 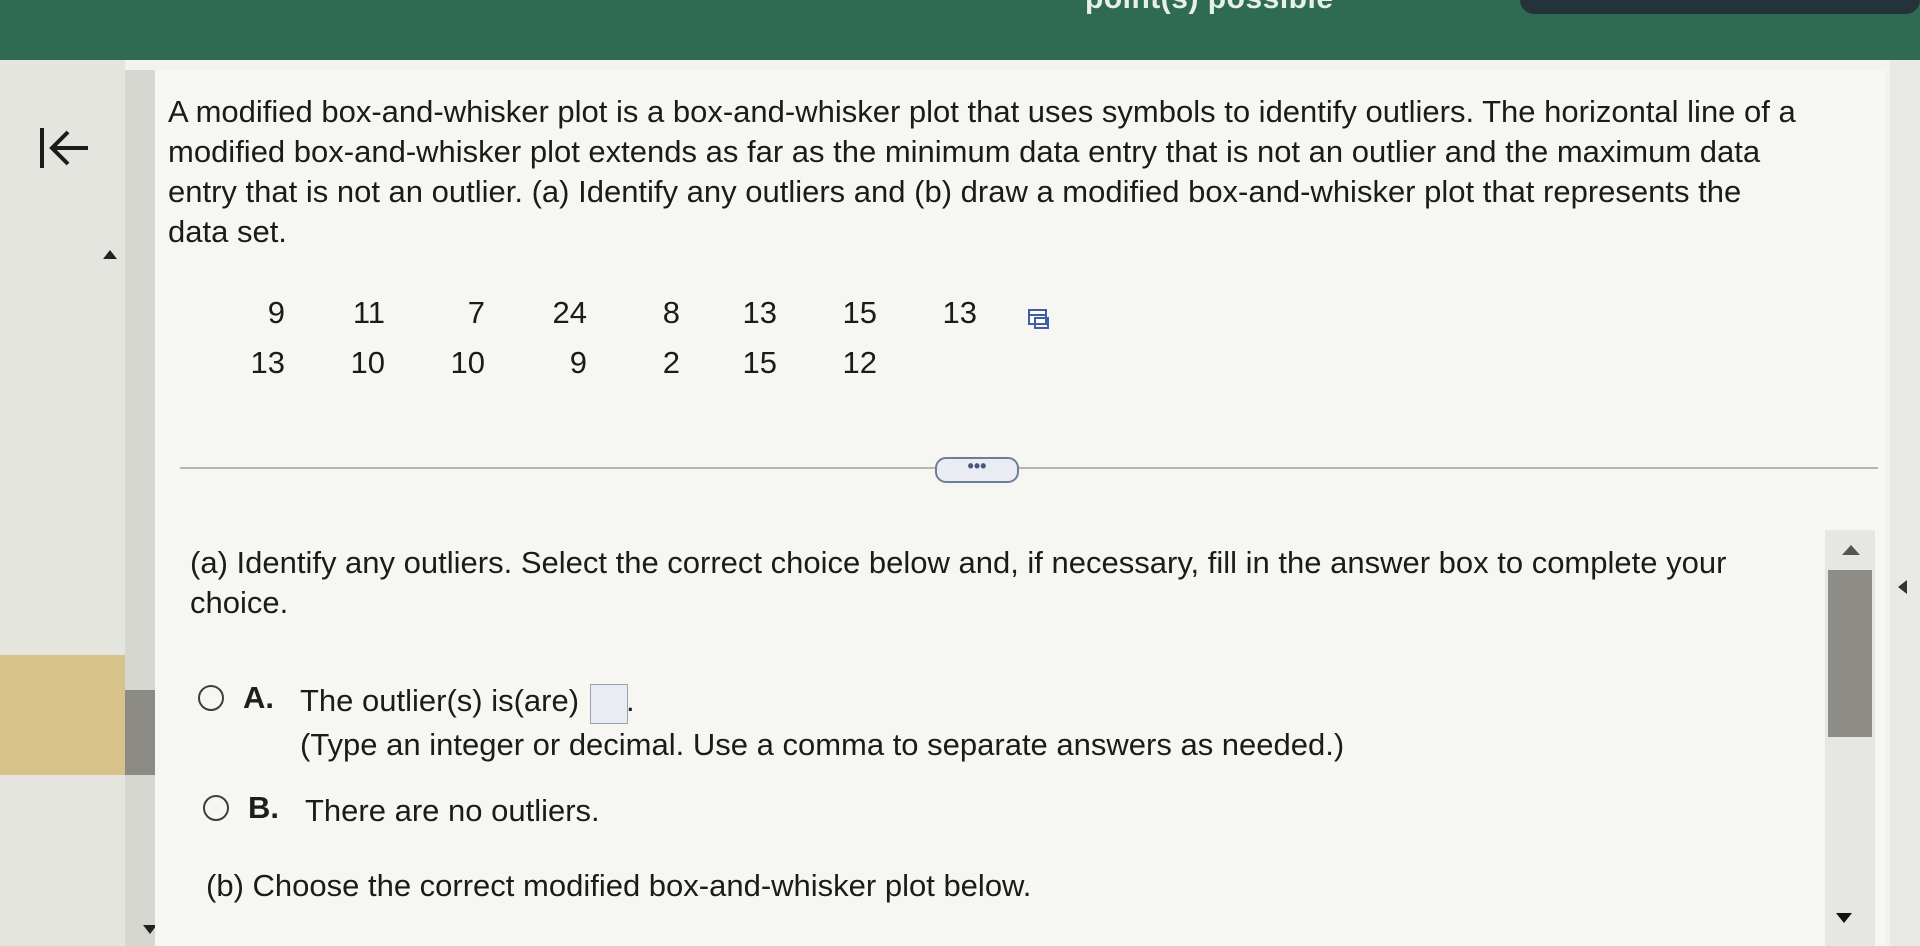 What do you see at coordinates (1039, 319) in the screenshot?
I see `copy-data-icon` at bounding box center [1039, 319].